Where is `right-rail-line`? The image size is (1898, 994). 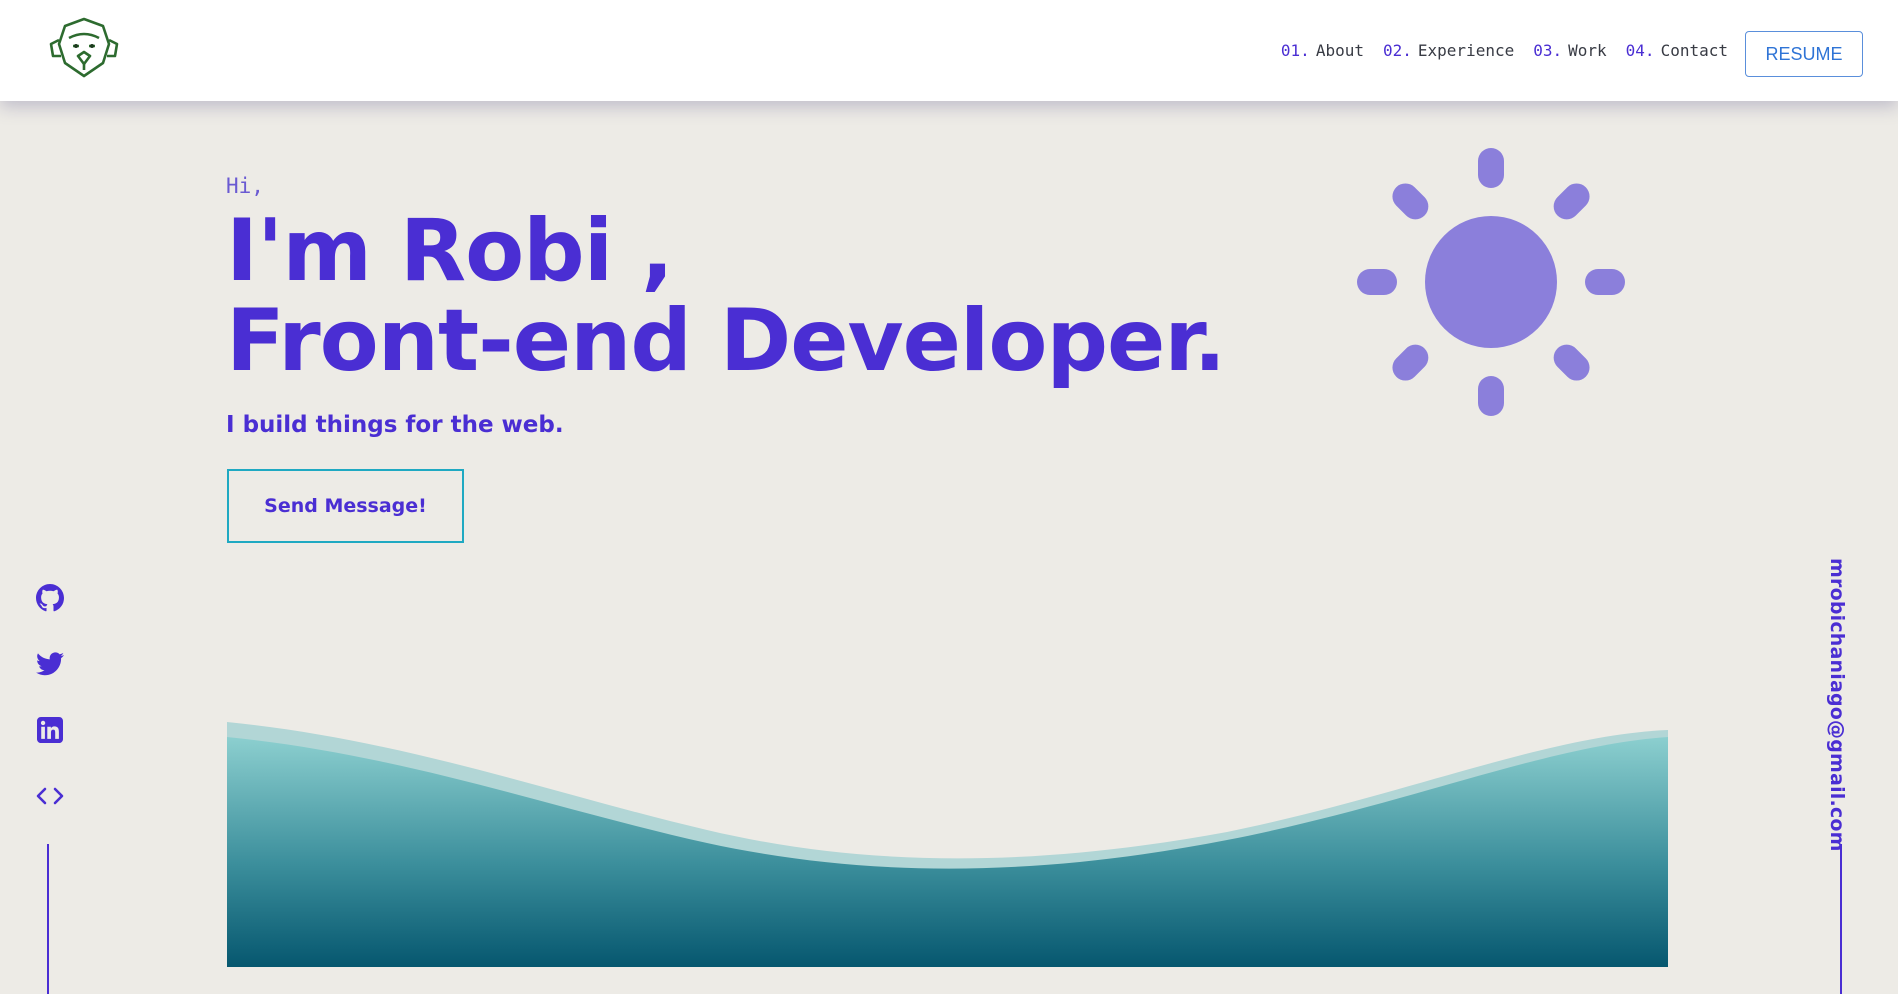 right-rail-line is located at coordinates (1841, 919).